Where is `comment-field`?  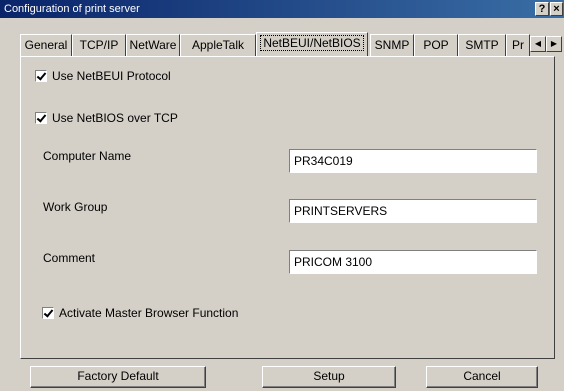
comment-field is located at coordinates (413, 262).